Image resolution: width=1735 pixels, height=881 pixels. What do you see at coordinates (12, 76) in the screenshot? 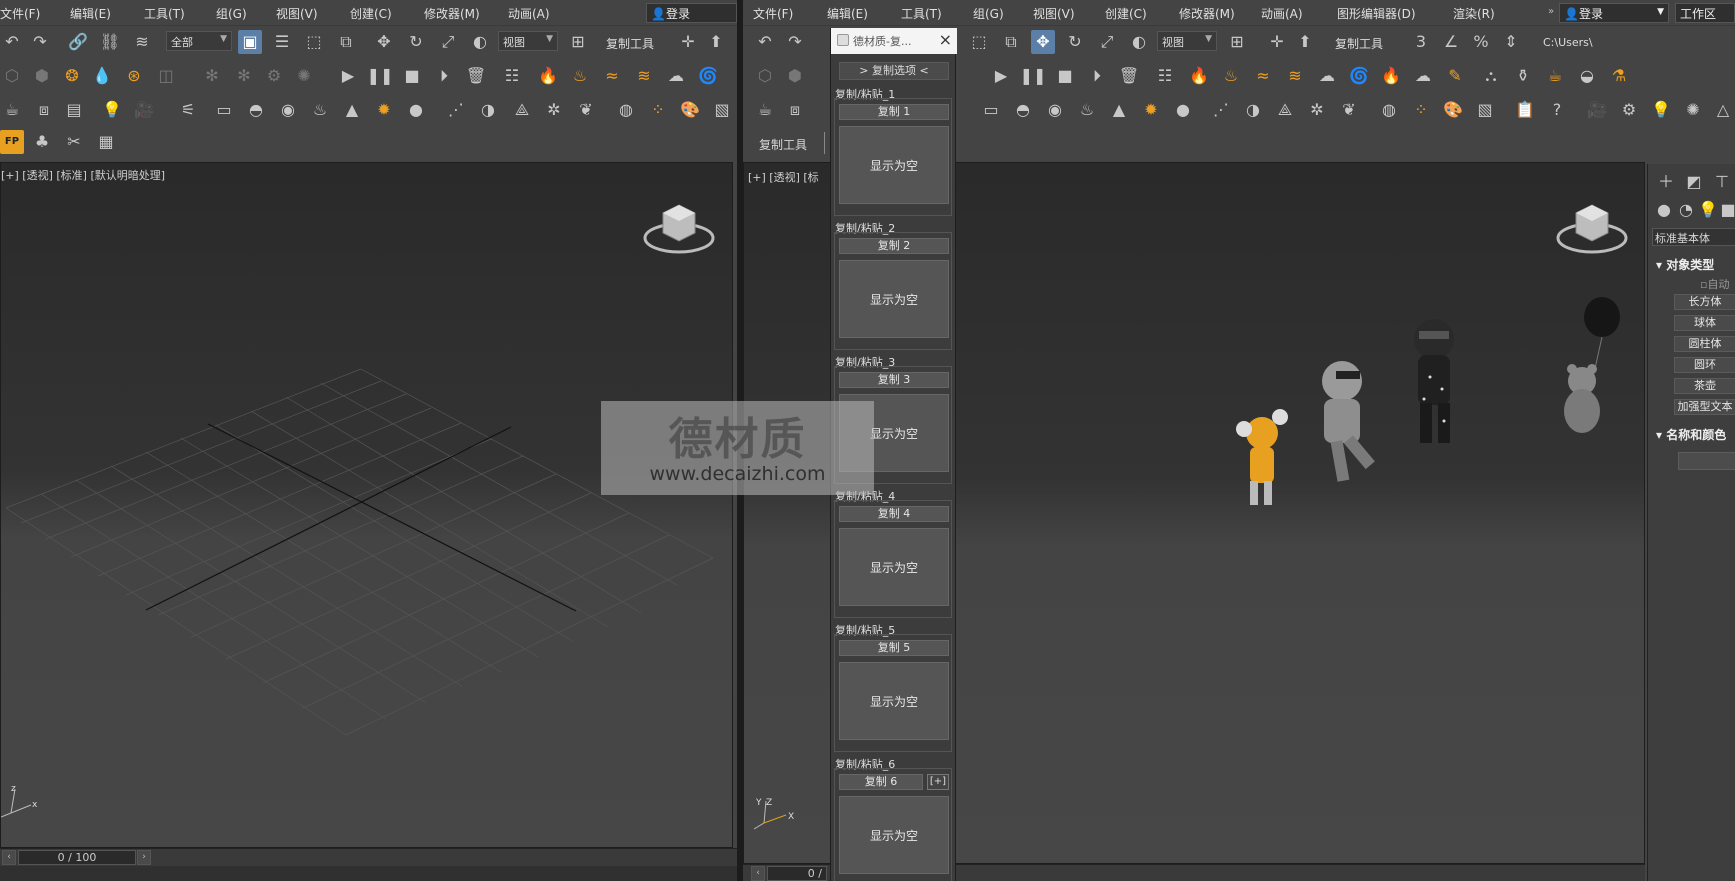
I see `cube-icon: ⬡` at bounding box center [12, 76].